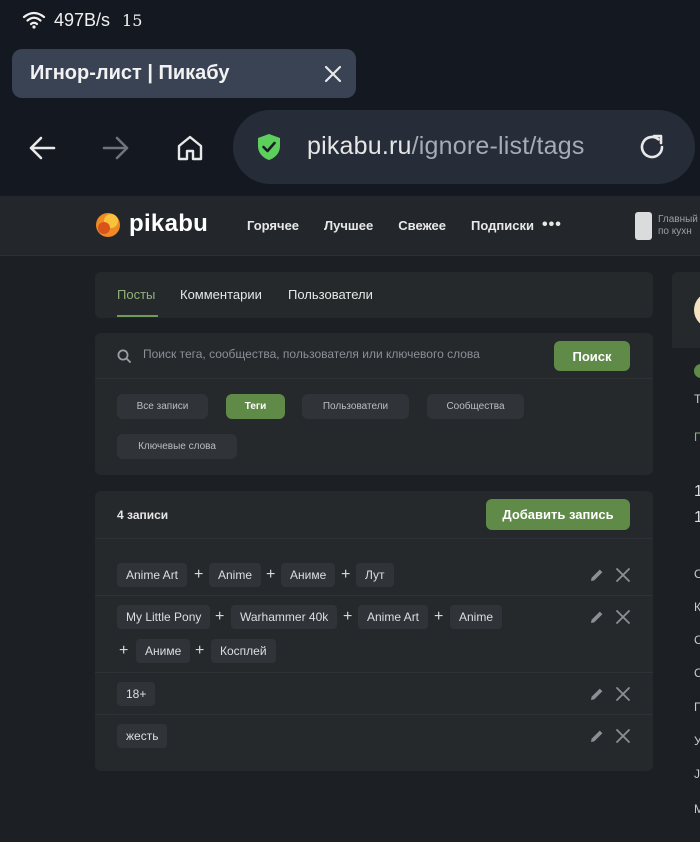  I want to click on wifi-icon, so click(34, 20).